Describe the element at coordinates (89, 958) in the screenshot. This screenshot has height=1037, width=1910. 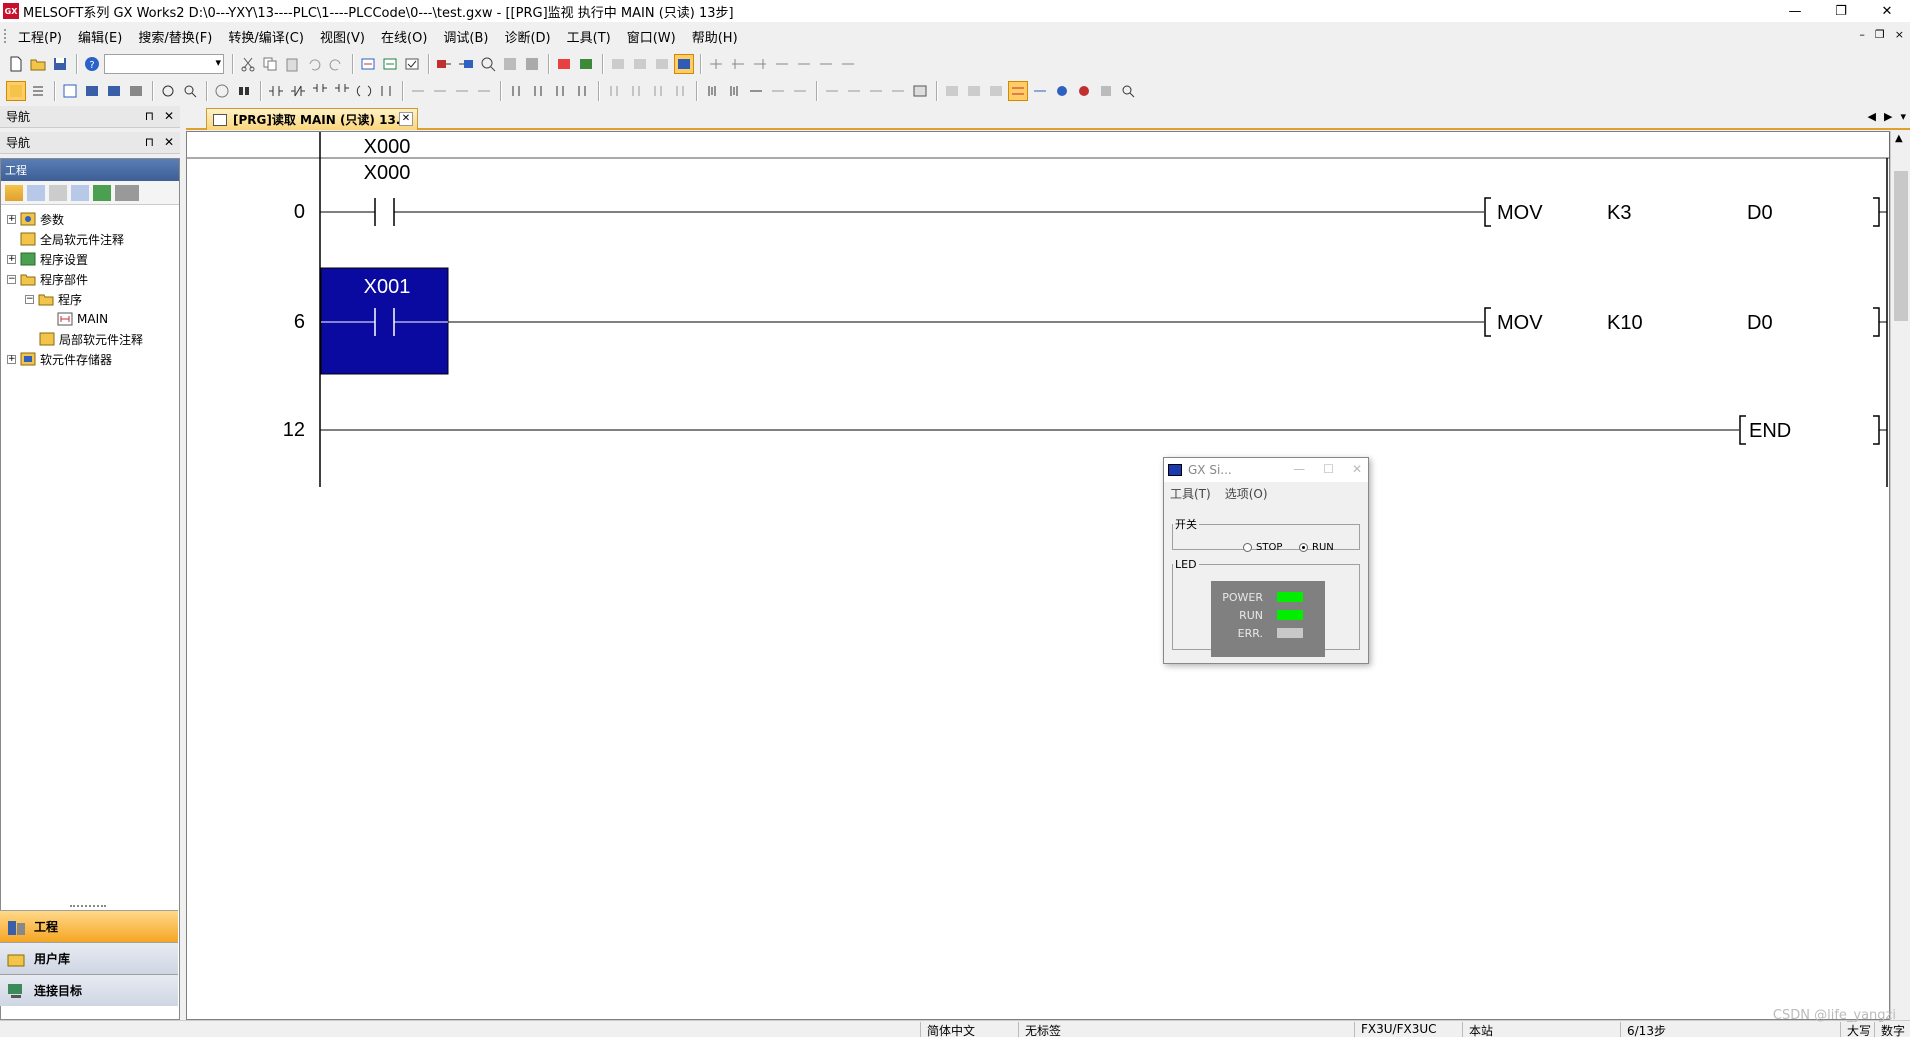
I see `tab-user-library: 用户库` at that location.